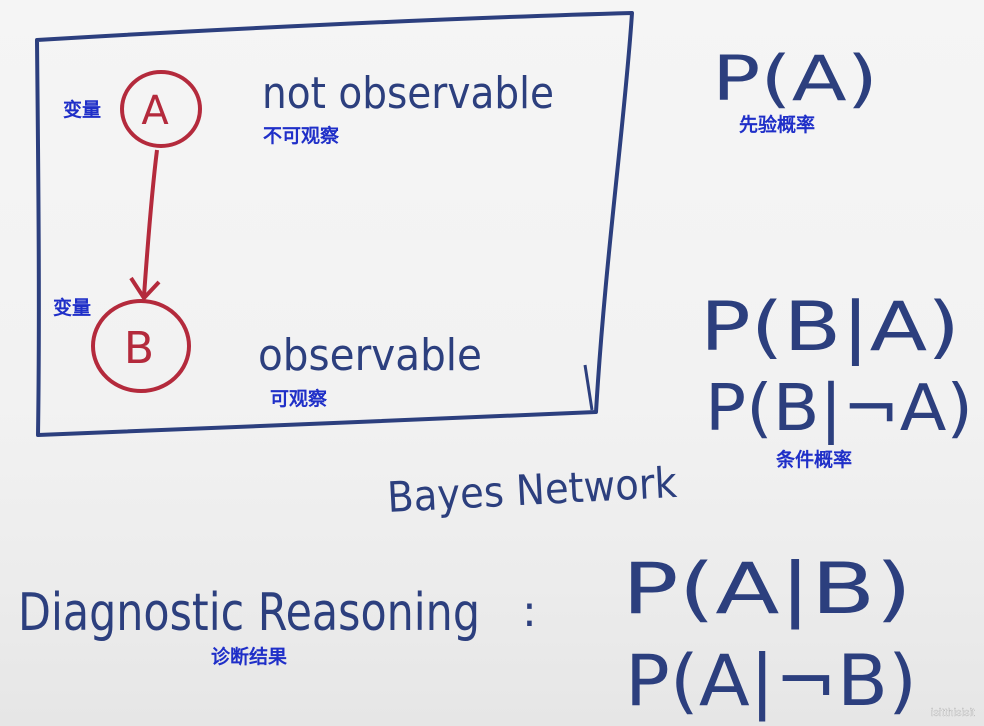 The width and height of the screenshot is (984, 726). I want to click on diagnostic-reasoning-text: Diagnostic Reasoning, so click(249, 613).